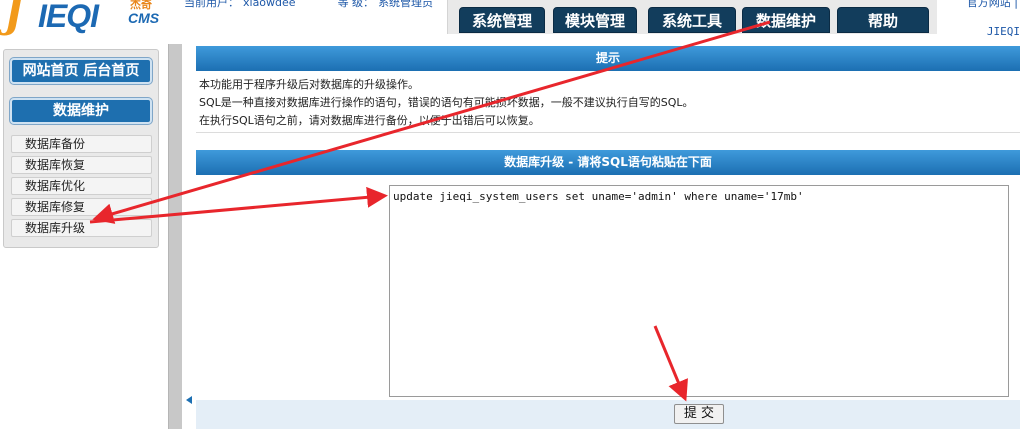  Describe the element at coordinates (608, 58) in the screenshot. I see `tip-title-bar: 提示` at that location.